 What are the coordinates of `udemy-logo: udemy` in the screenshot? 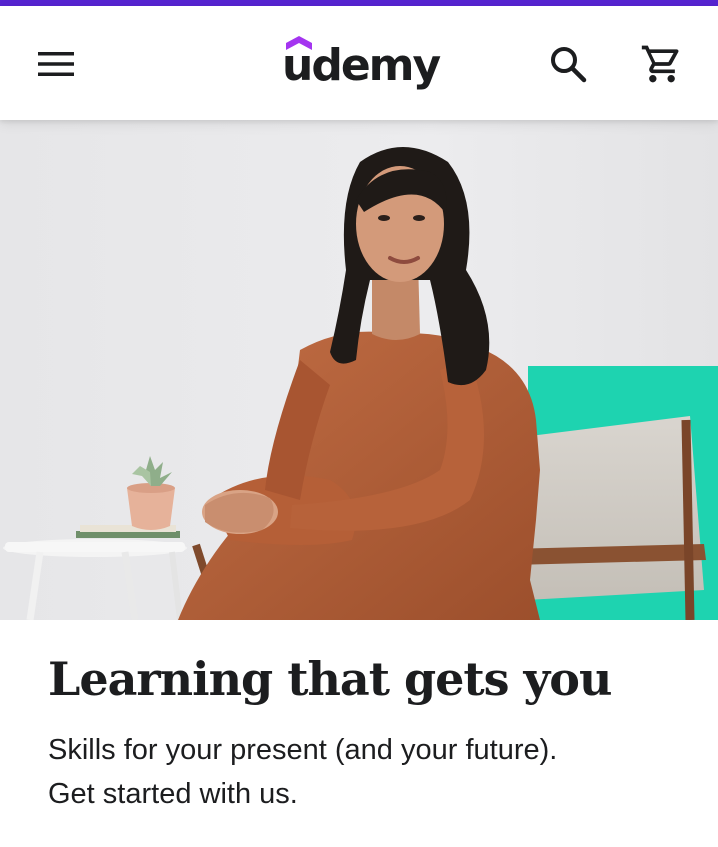 It's located at (362, 66).